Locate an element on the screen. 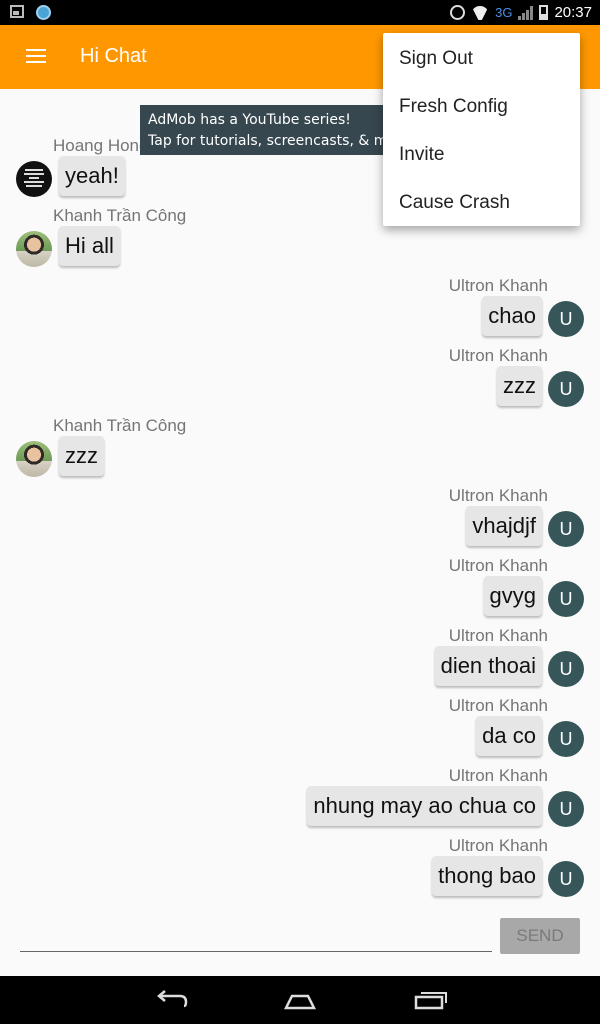 Image resolution: width=600 pixels, height=1024 pixels. notification-icons is located at coordinates (30, 12).